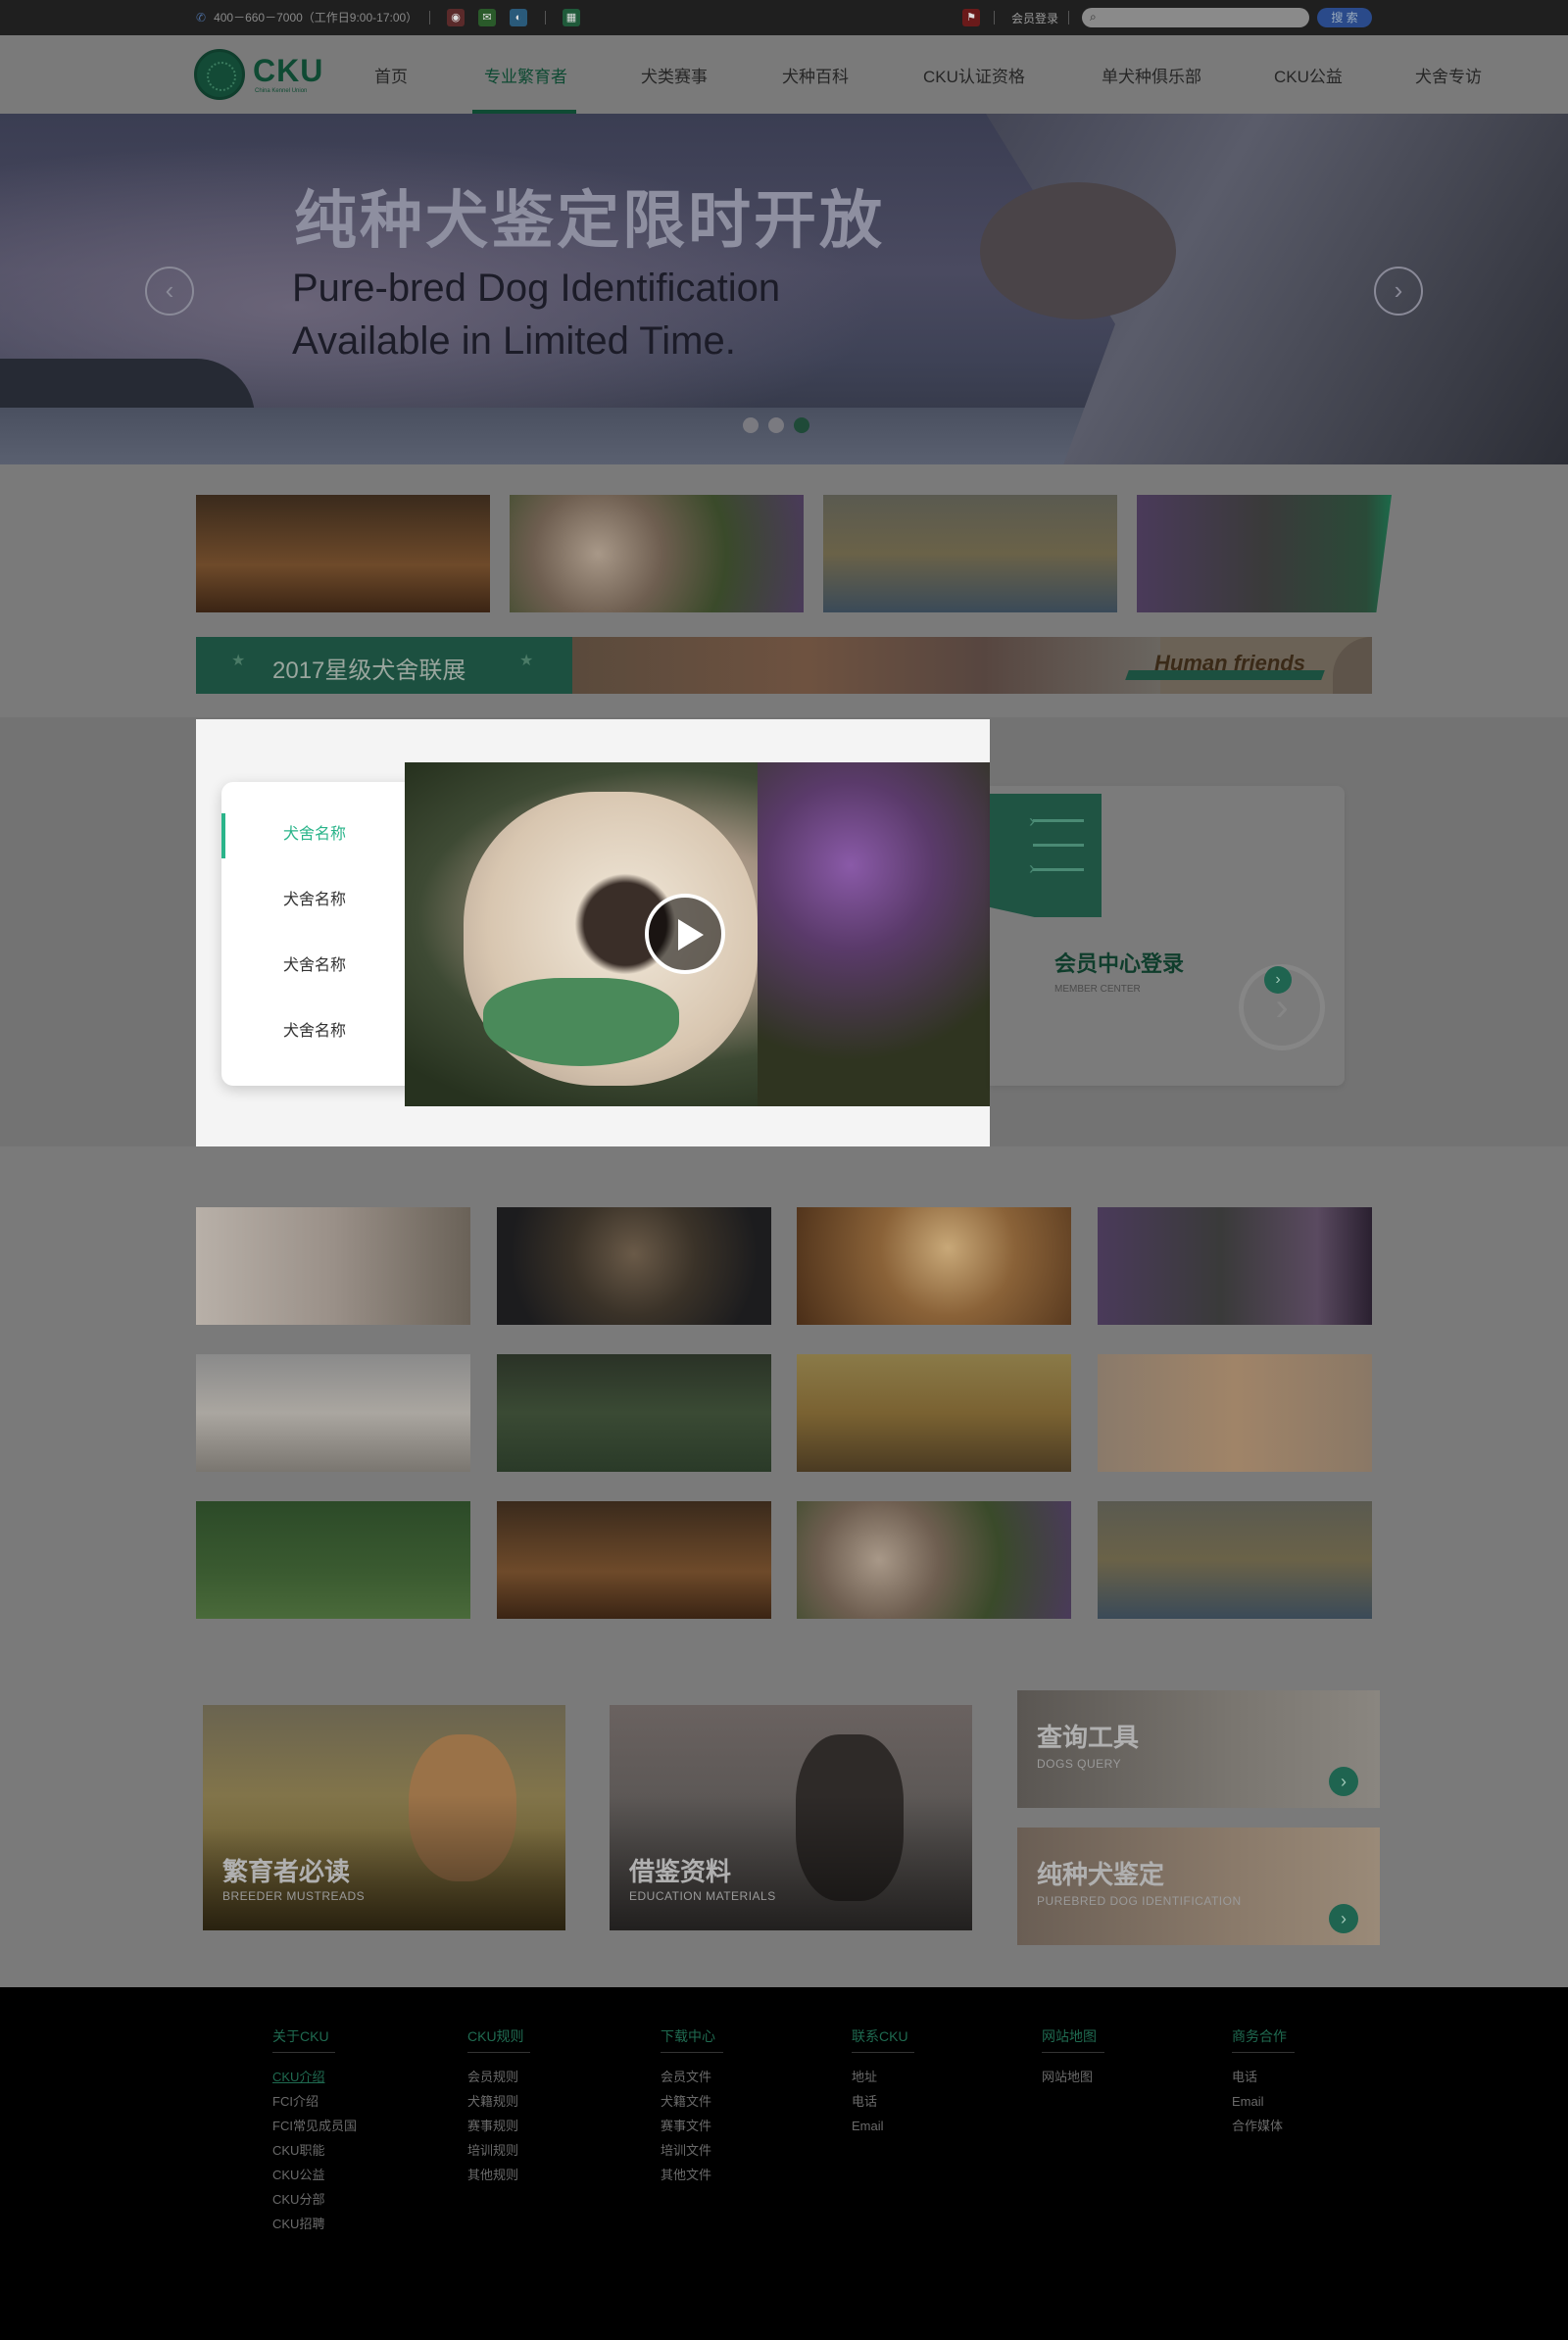  What do you see at coordinates (487, 17) in the screenshot?
I see `wechat-icon: ✉` at bounding box center [487, 17].